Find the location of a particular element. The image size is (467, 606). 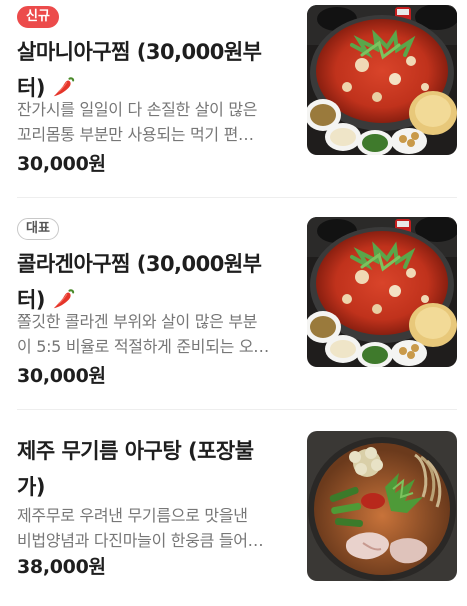

monkfish-hotpot-photo is located at coordinates (382, 506).